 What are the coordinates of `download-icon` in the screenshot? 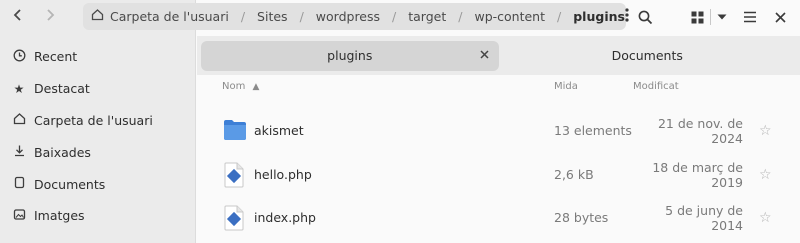 It's located at (19, 152).